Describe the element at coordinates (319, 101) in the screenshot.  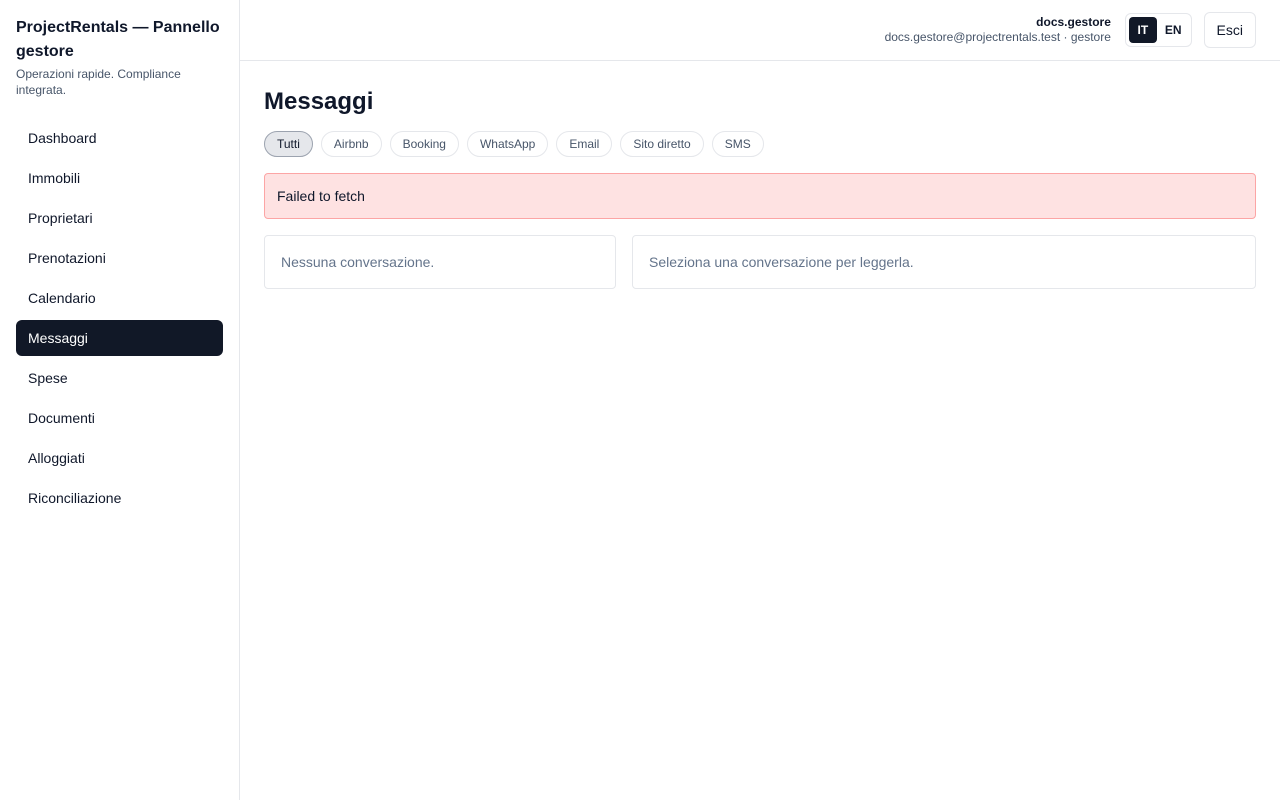
I see `page-title: Messaggi` at that location.